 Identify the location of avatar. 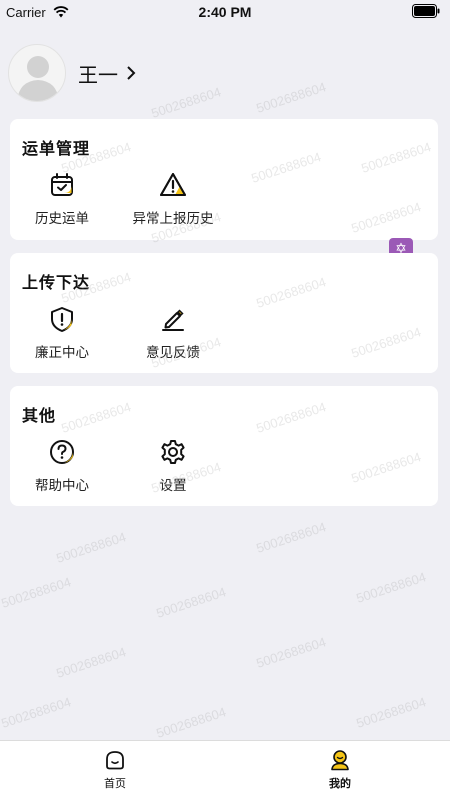
(37, 73).